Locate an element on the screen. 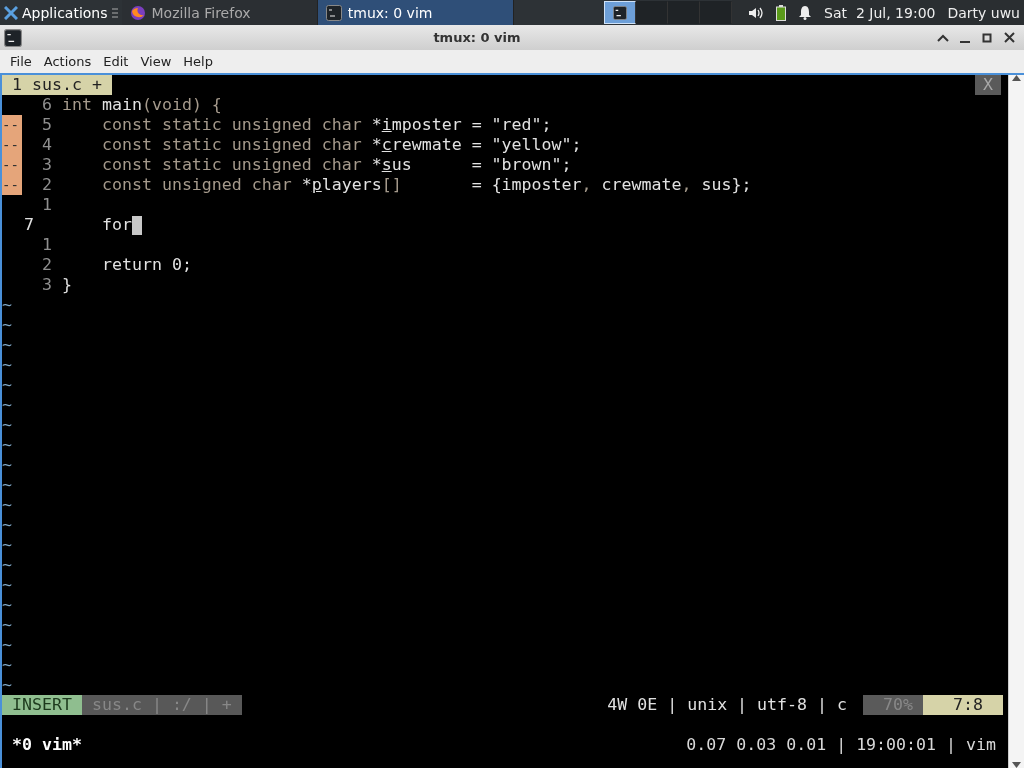 This screenshot has height=768, width=1024. clock: Sat 2 Jul, 19:00 is located at coordinates (880, 12).